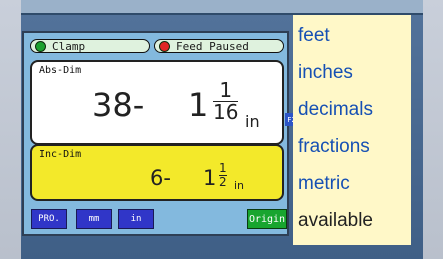 The height and width of the screenshot is (259, 443). I want to click on clamp-status-icon, so click(40, 46).